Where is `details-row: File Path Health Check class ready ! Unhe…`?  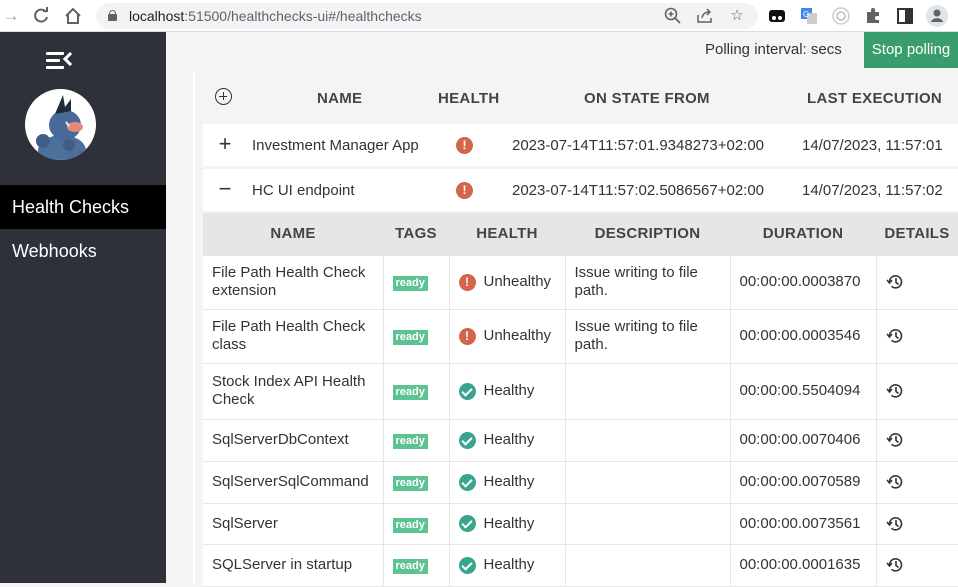
details-row: File Path Health Check class ready ! Unhe… is located at coordinates (580, 336).